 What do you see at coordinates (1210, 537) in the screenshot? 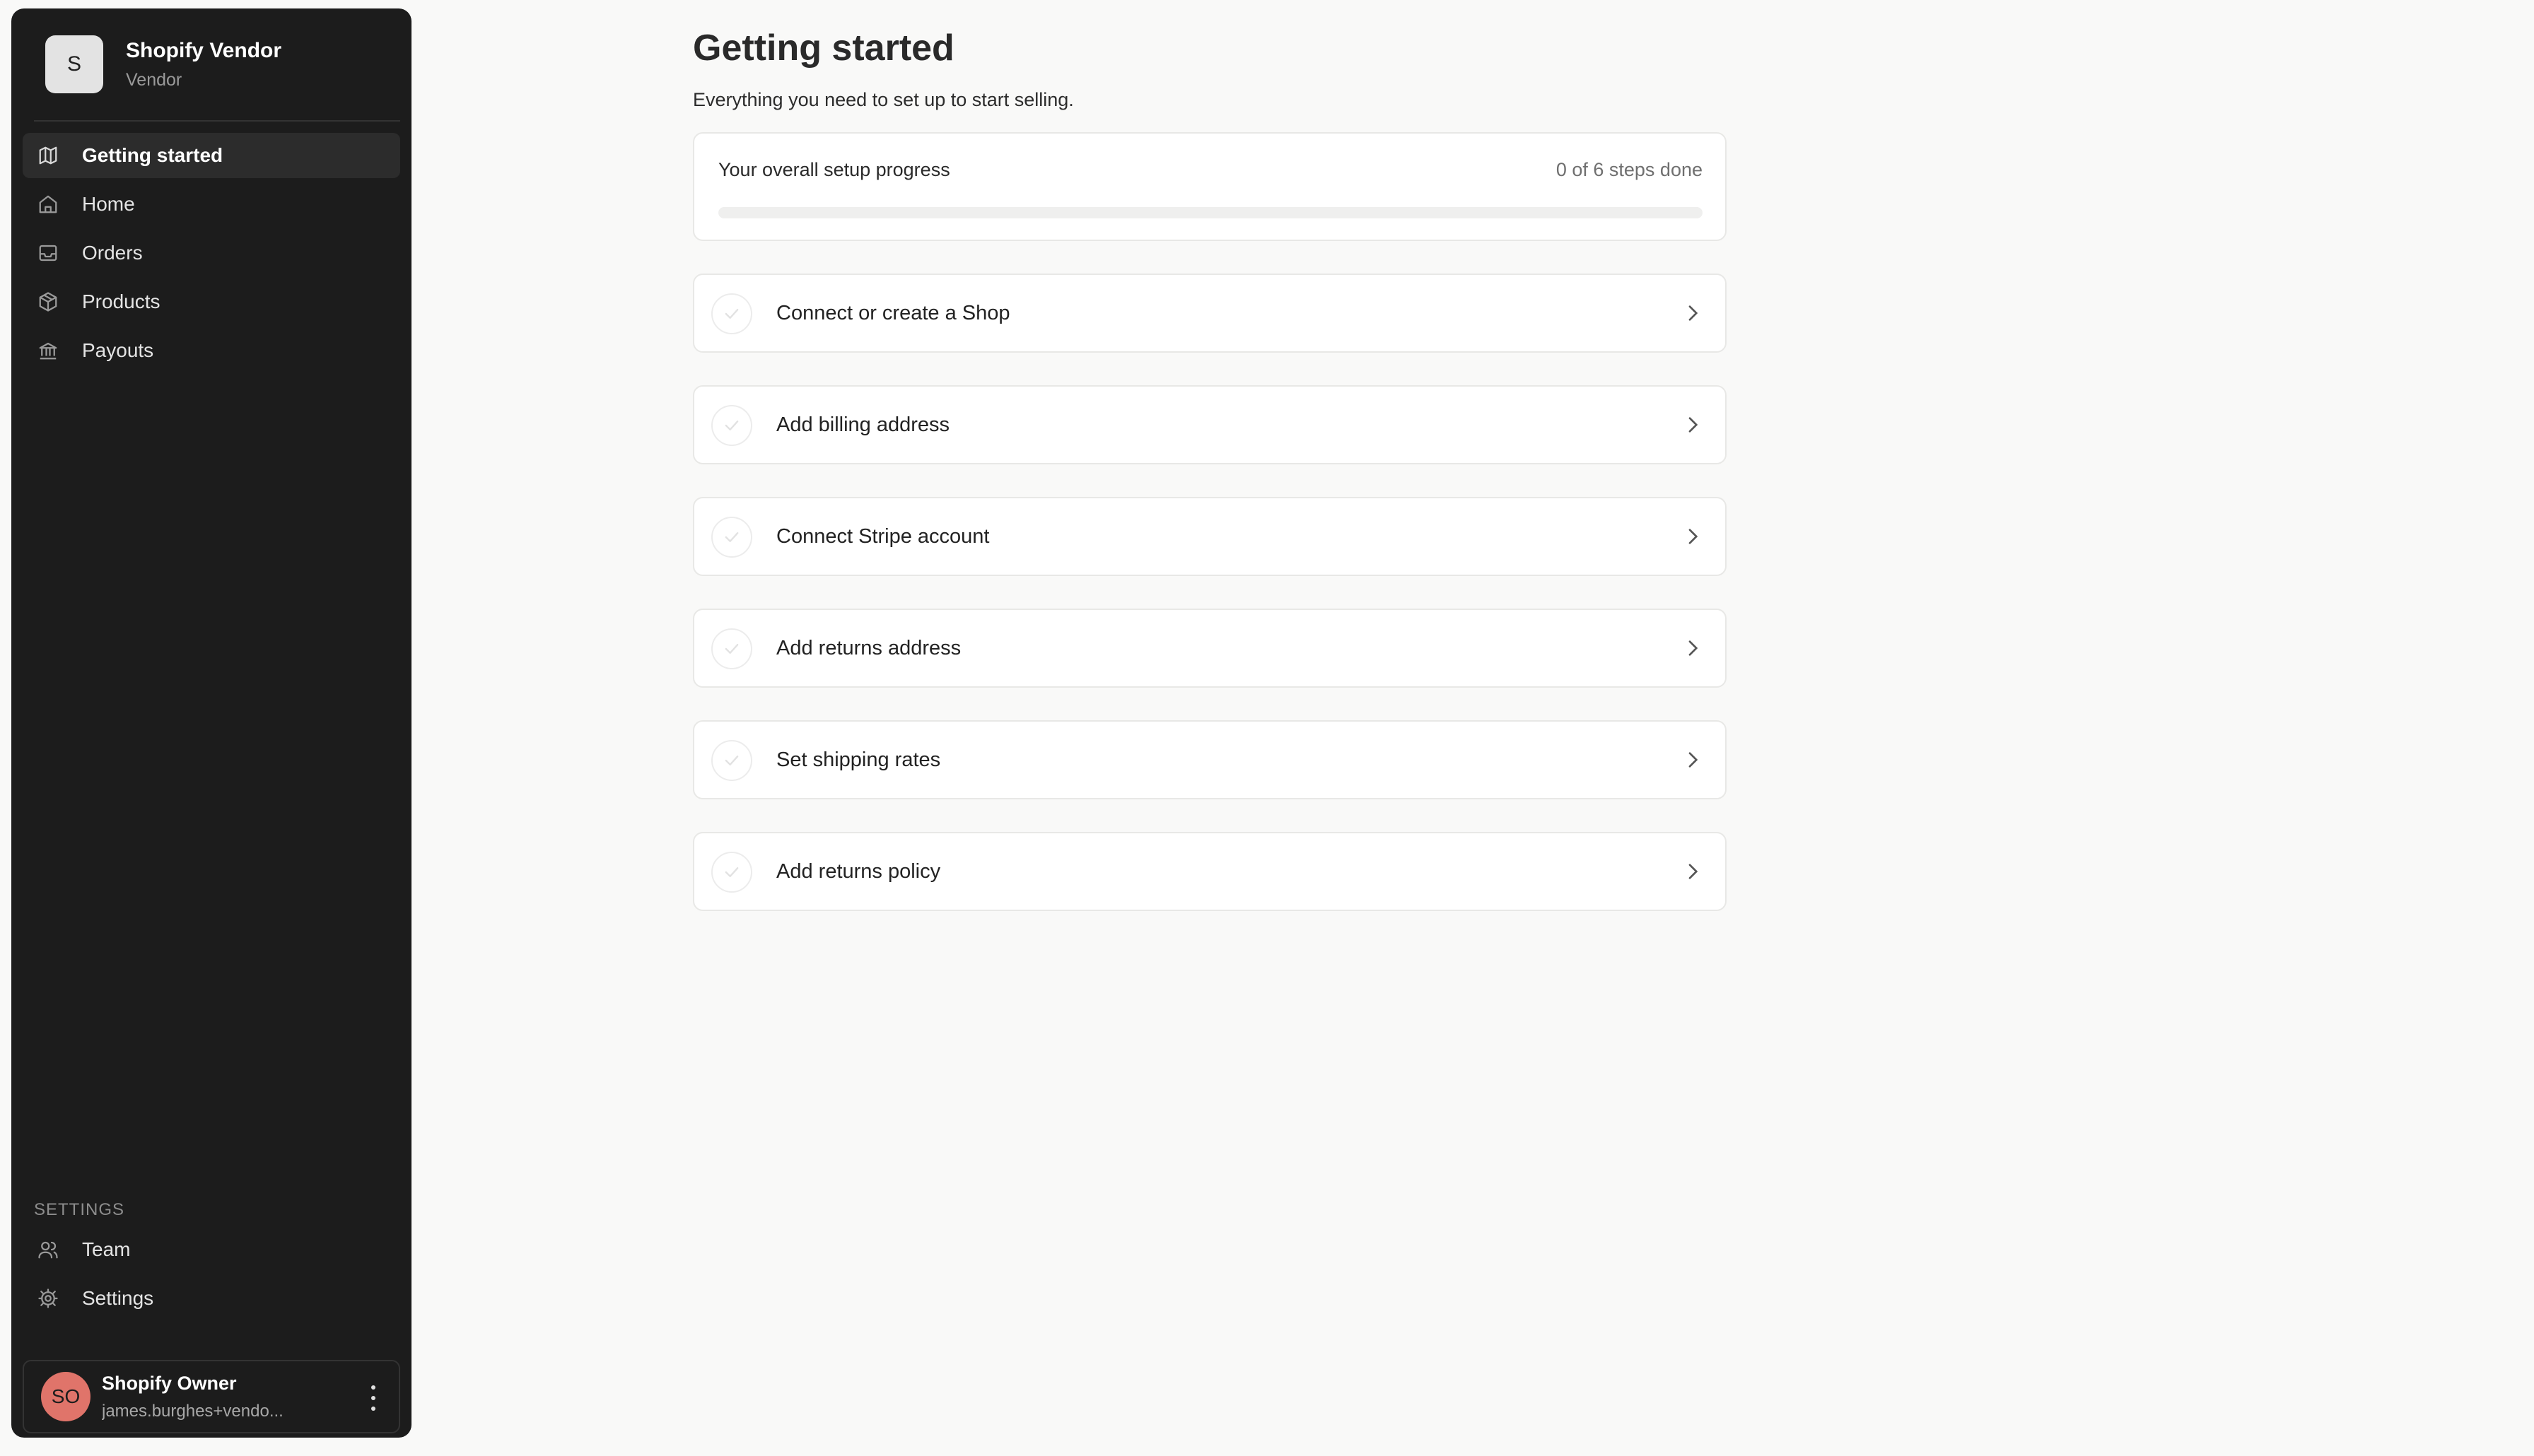
I see `step-stripe-account: Connect Stripe account` at bounding box center [1210, 537].